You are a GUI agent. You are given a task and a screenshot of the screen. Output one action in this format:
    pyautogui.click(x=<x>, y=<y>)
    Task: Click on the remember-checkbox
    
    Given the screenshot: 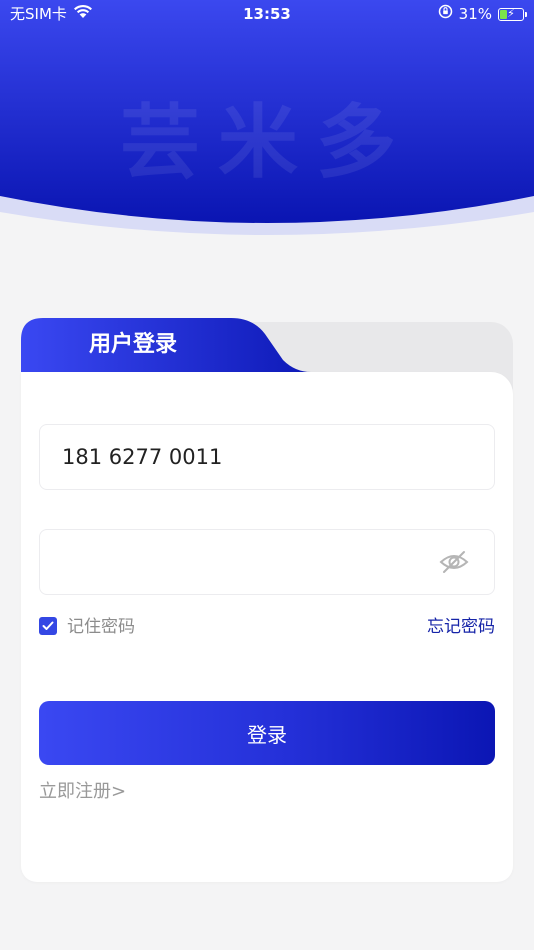 What is the action you would take?
    pyautogui.click(x=48, y=626)
    